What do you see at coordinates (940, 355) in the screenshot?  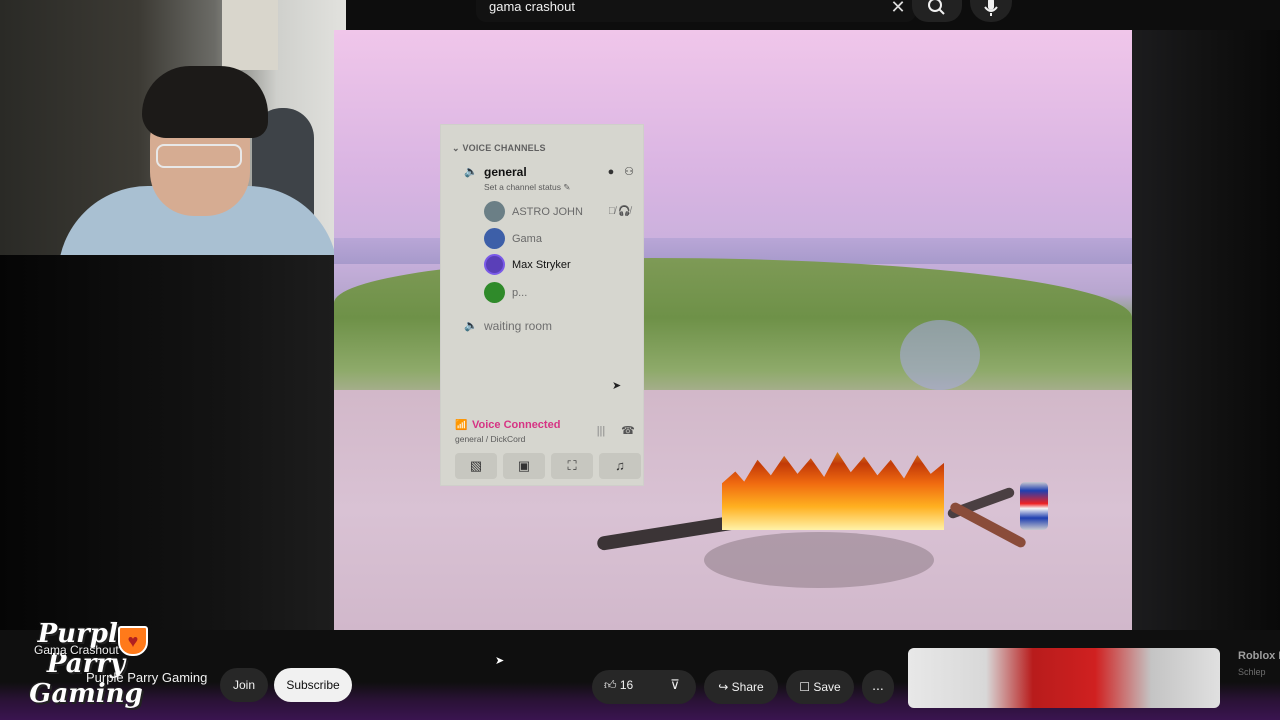 I see `scene-haze` at bounding box center [940, 355].